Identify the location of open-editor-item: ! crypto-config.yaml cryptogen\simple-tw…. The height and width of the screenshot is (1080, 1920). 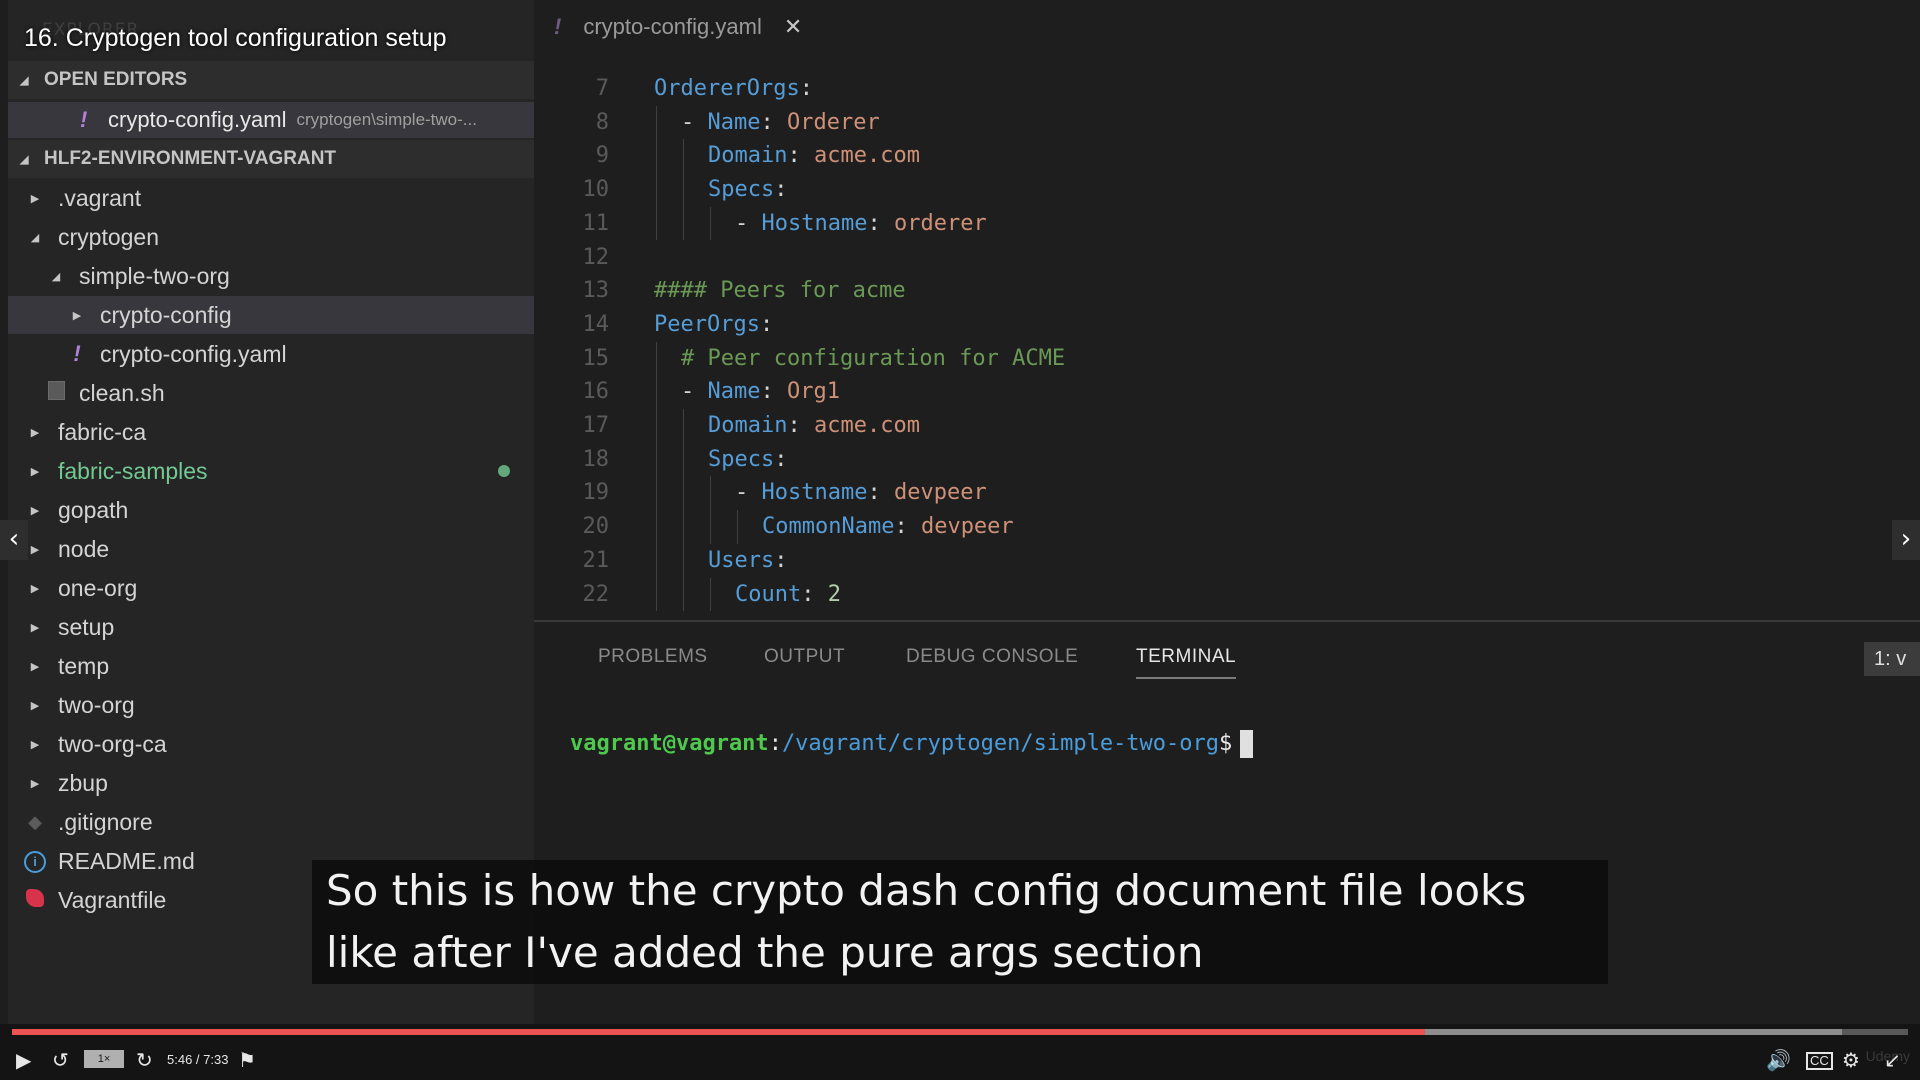
(271, 120).